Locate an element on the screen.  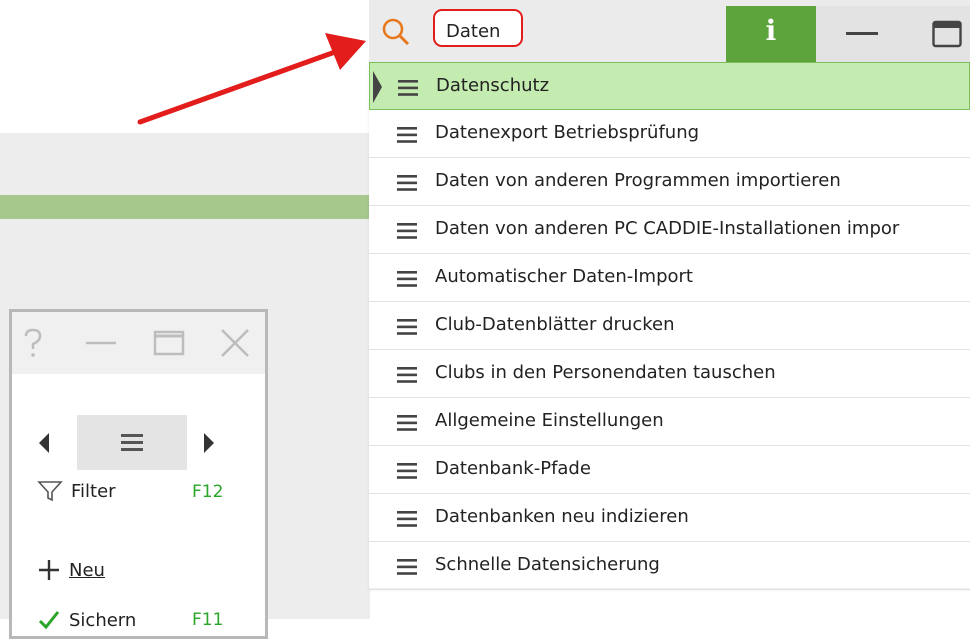
annotation-arrow is located at coordinates (251, 79).